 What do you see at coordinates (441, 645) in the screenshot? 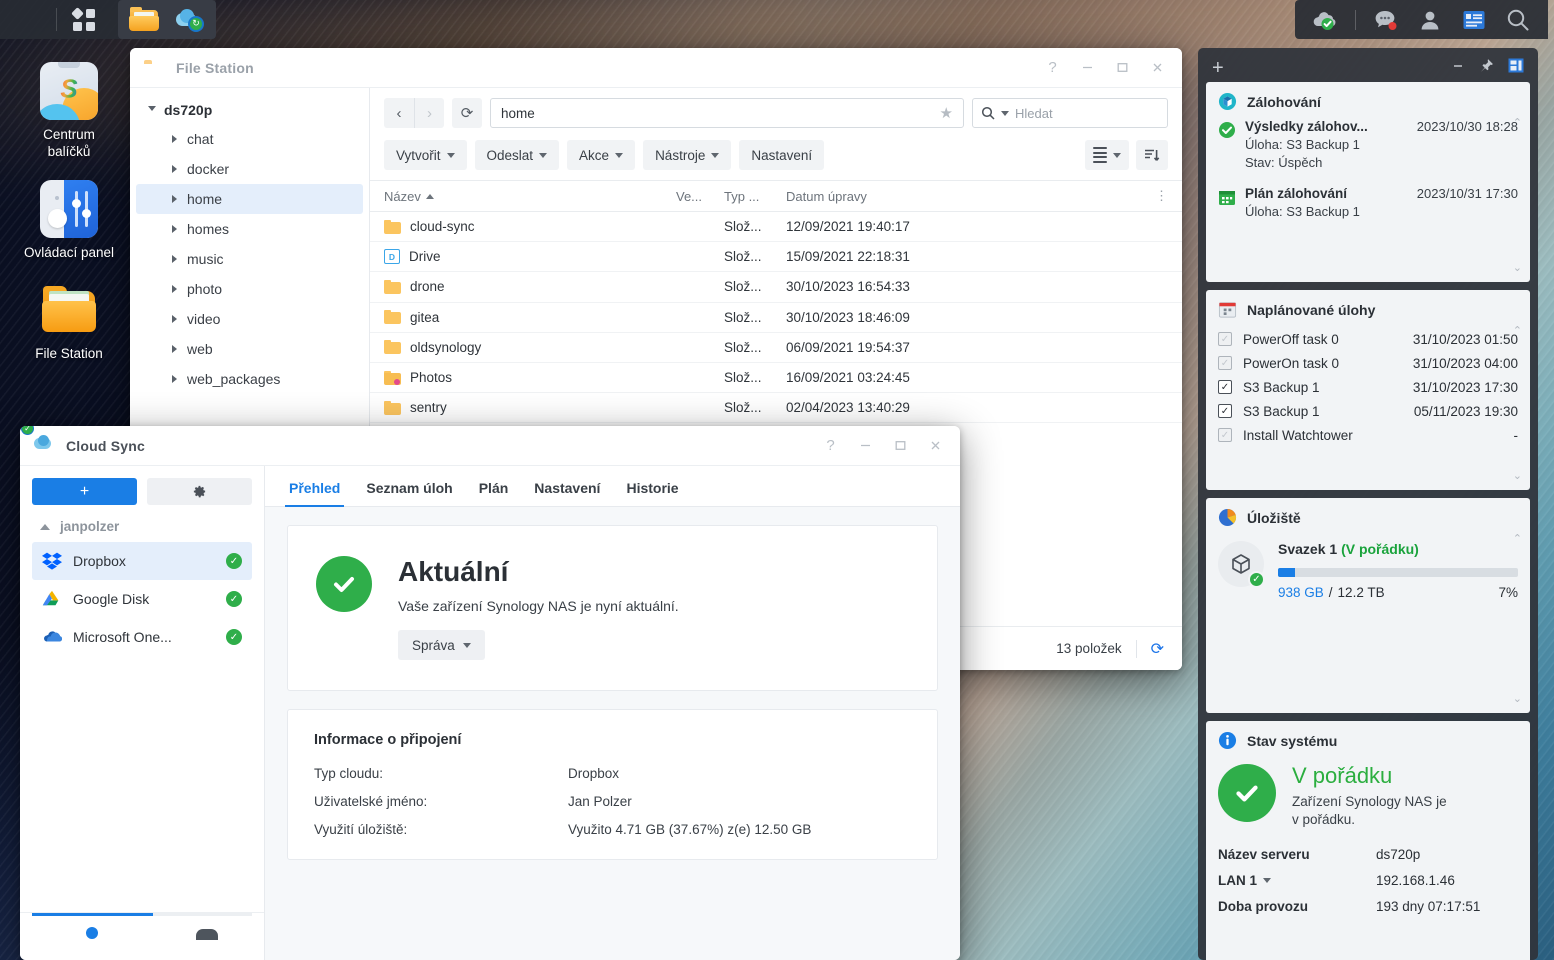
I see `manage-button: Správa` at bounding box center [441, 645].